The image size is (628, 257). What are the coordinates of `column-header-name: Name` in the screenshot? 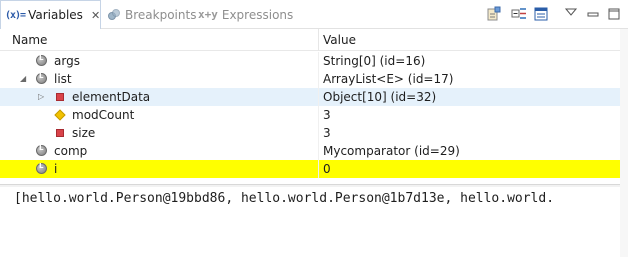 It's located at (29, 40).